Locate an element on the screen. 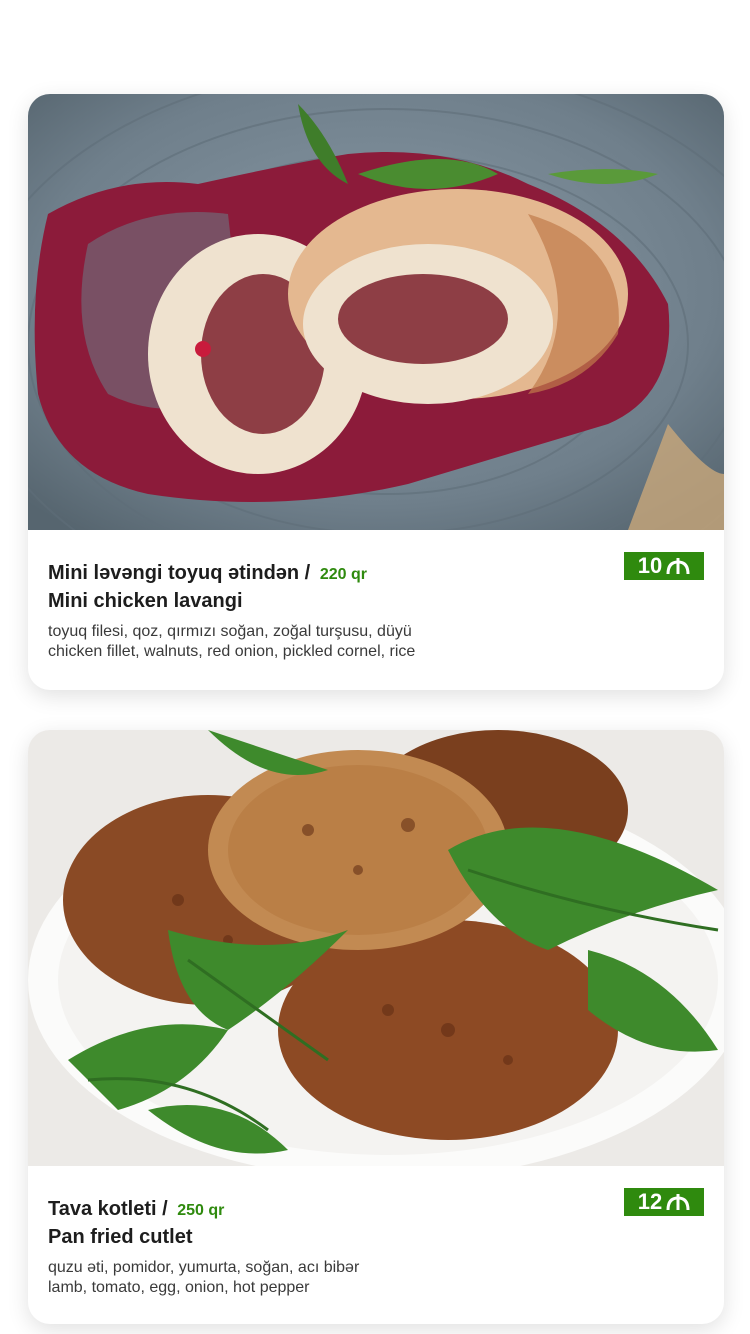  price-badge: 10 is located at coordinates (664, 566).